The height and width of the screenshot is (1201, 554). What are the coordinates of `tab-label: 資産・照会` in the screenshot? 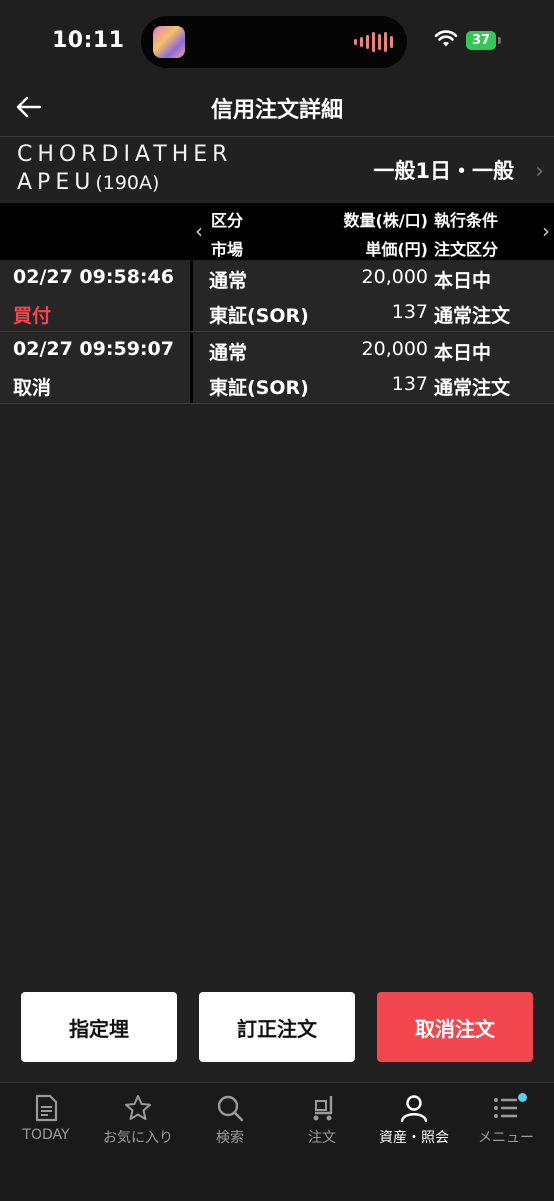 It's located at (414, 1138).